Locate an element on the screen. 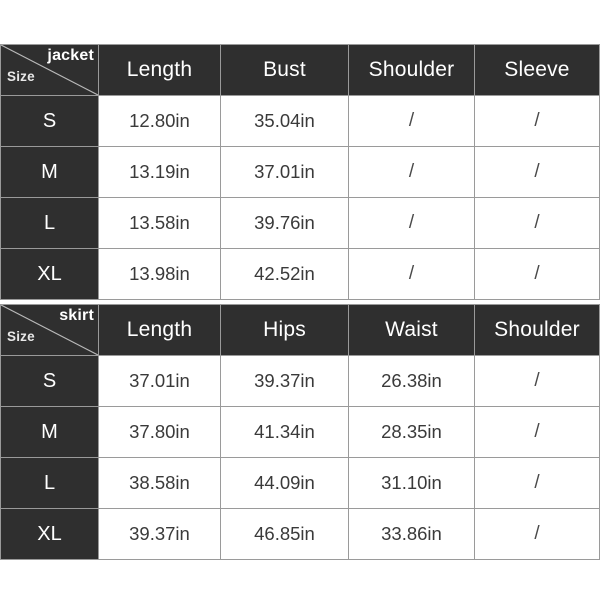  table-header-row: skirt Size Length Hips Waist Shoulder is located at coordinates (300, 330).